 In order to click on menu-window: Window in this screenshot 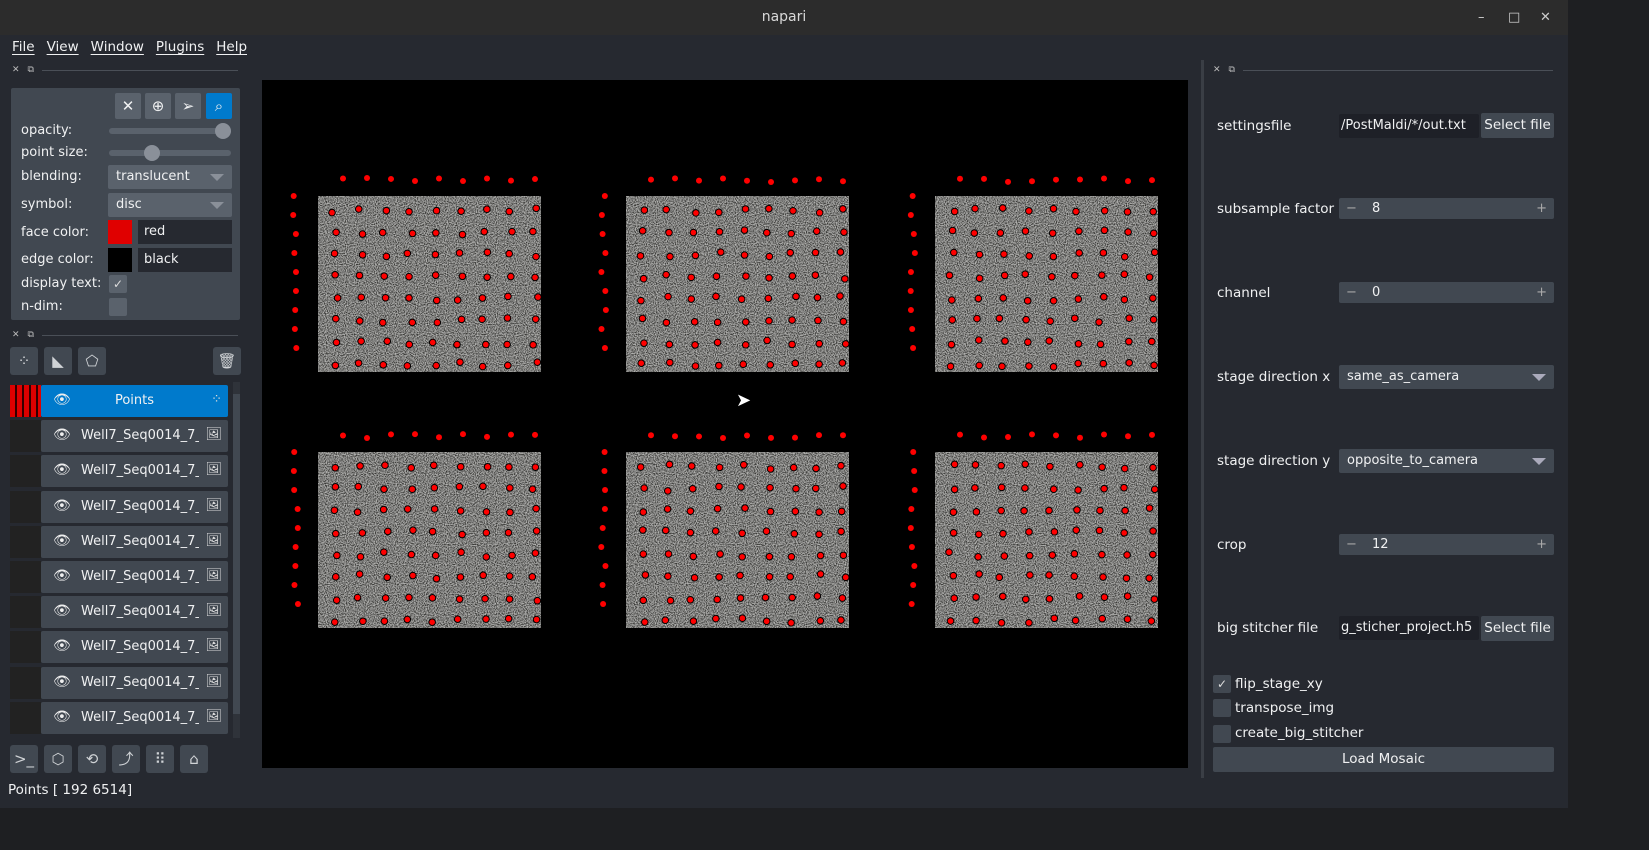, I will do `click(117, 47)`.